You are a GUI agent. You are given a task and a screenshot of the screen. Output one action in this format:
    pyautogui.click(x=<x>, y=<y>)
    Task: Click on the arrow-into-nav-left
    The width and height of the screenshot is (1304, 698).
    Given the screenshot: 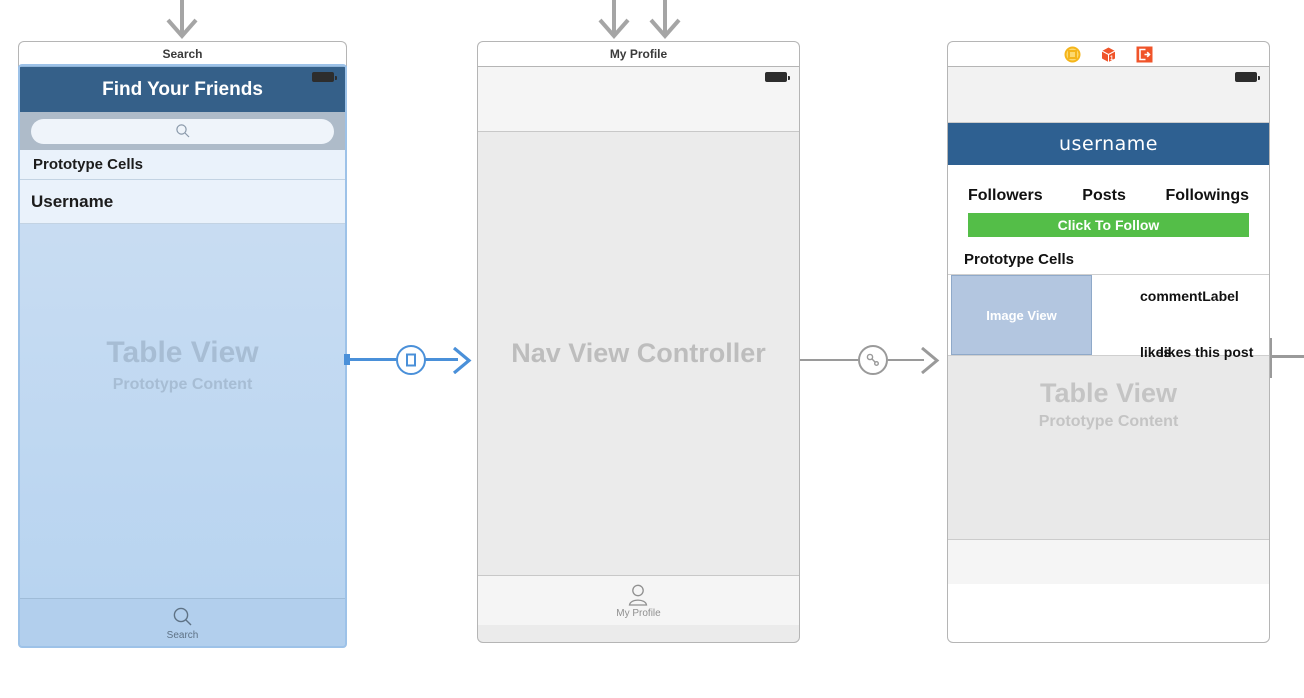 What is the action you would take?
    pyautogui.click(x=614, y=20)
    